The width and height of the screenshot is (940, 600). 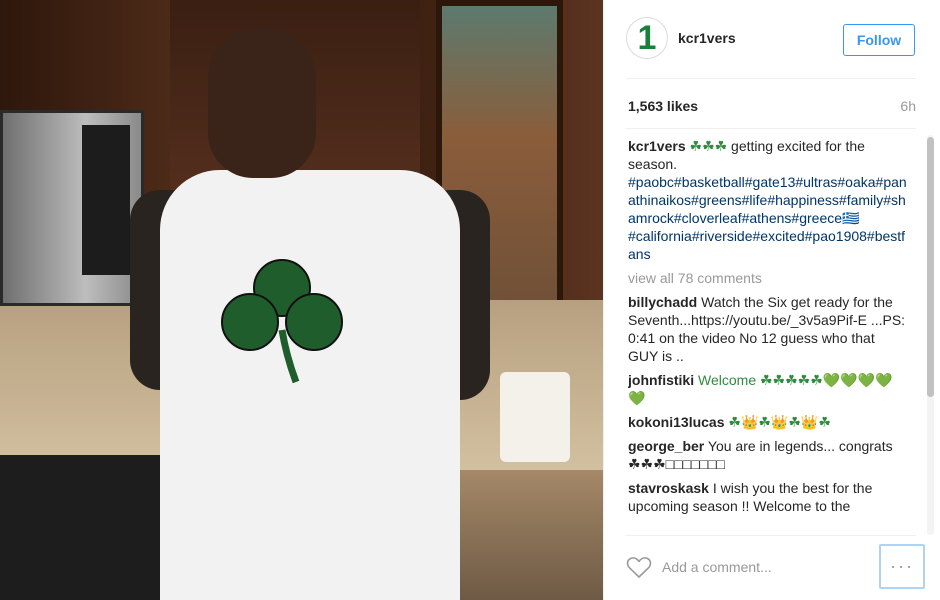 I want to click on more-options-button: ···, so click(x=902, y=566).